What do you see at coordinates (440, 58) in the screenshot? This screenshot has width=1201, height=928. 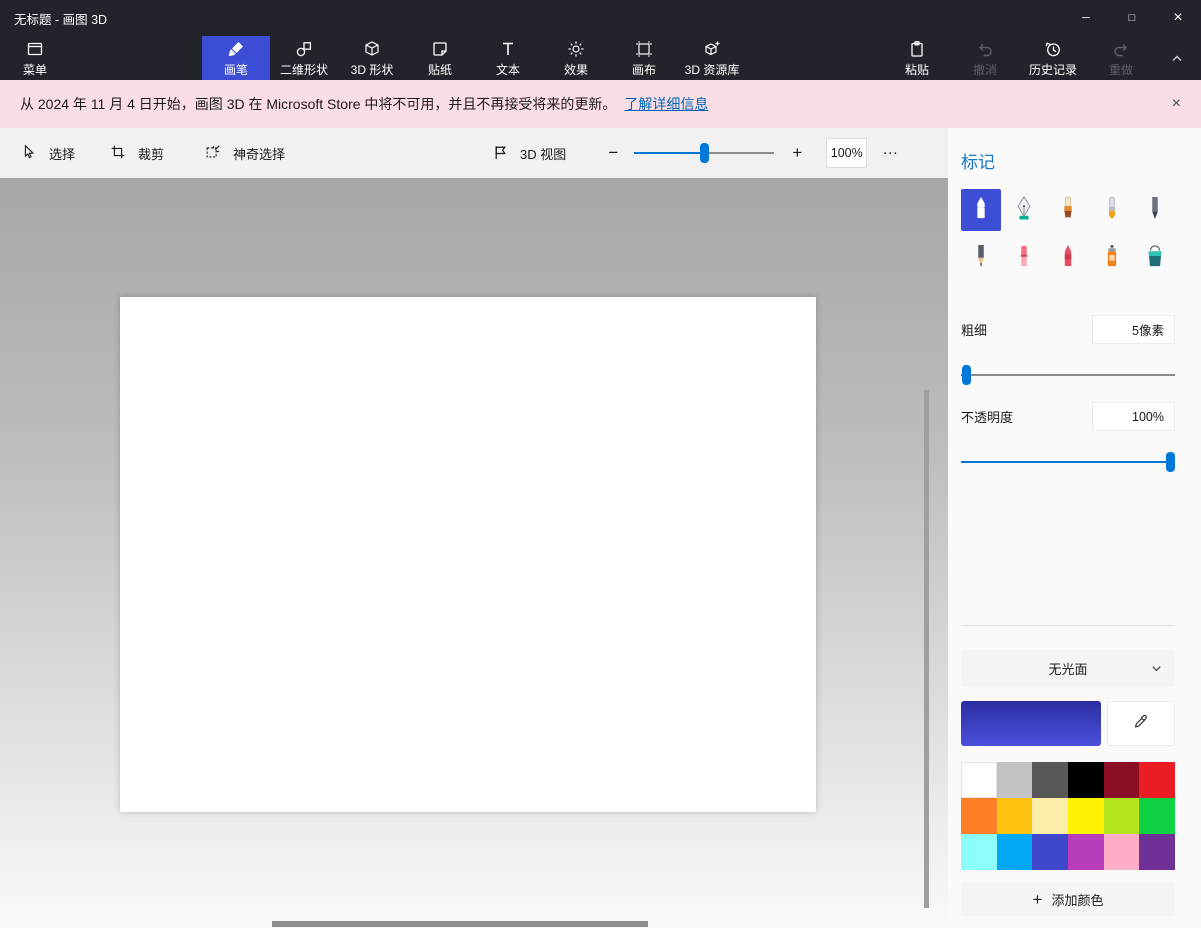 I see `tab-stickers: 贴纸` at bounding box center [440, 58].